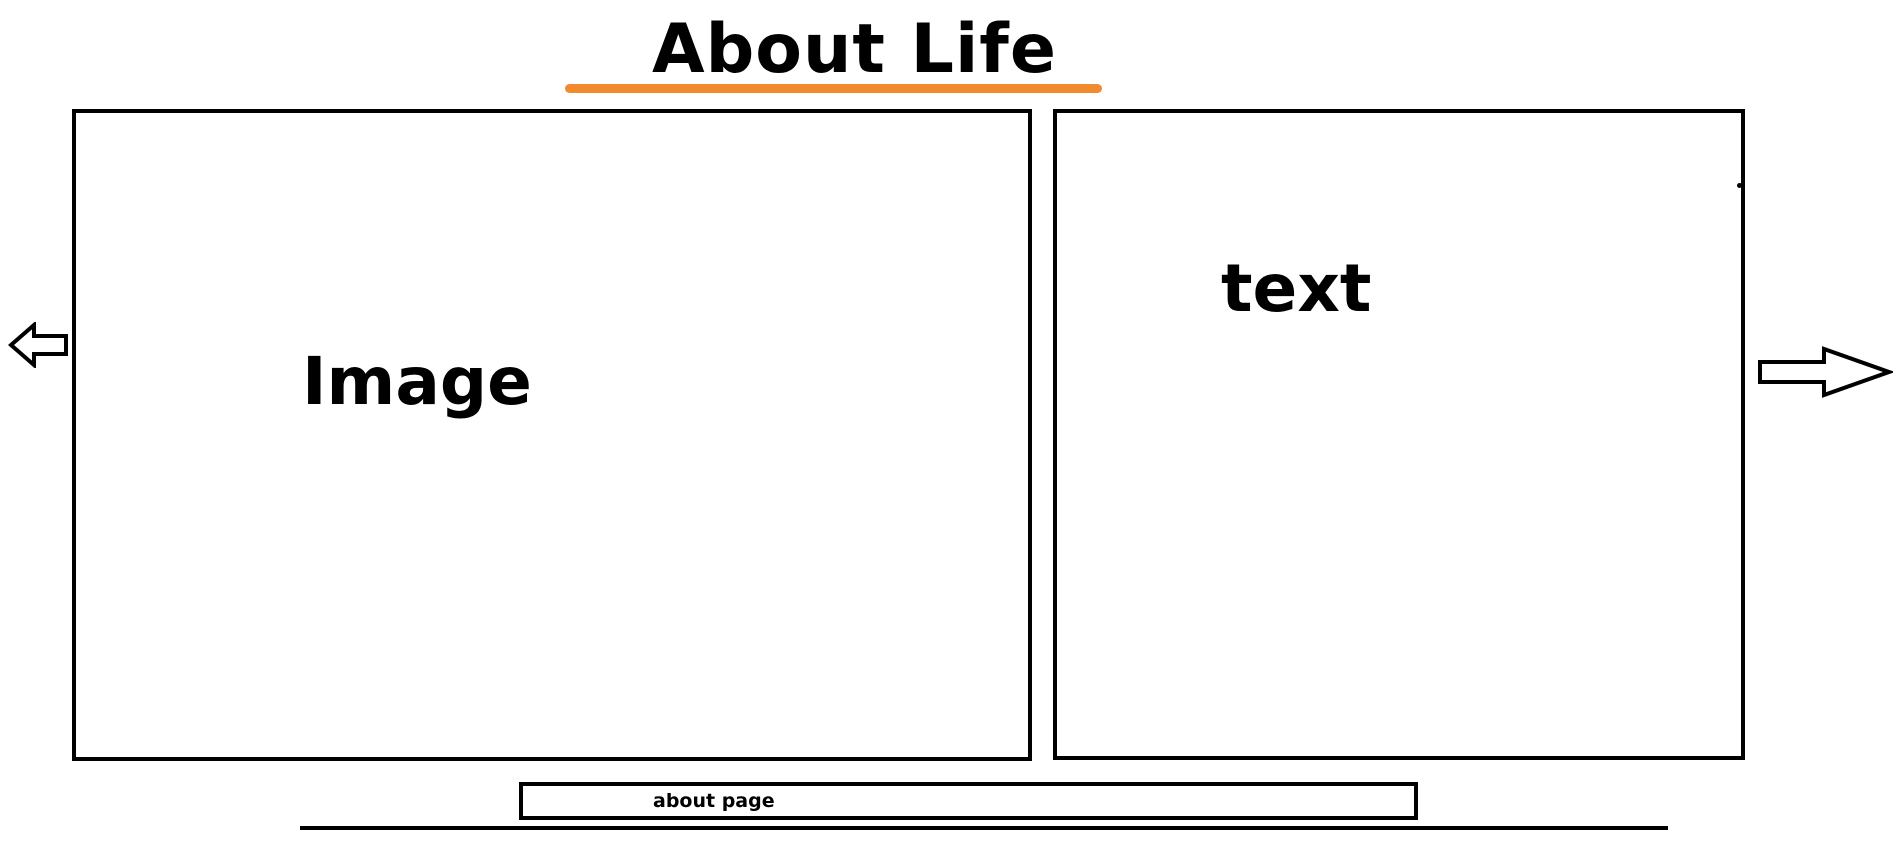 The height and width of the screenshot is (858, 1897). I want to click on bottom-divider, so click(984, 828).